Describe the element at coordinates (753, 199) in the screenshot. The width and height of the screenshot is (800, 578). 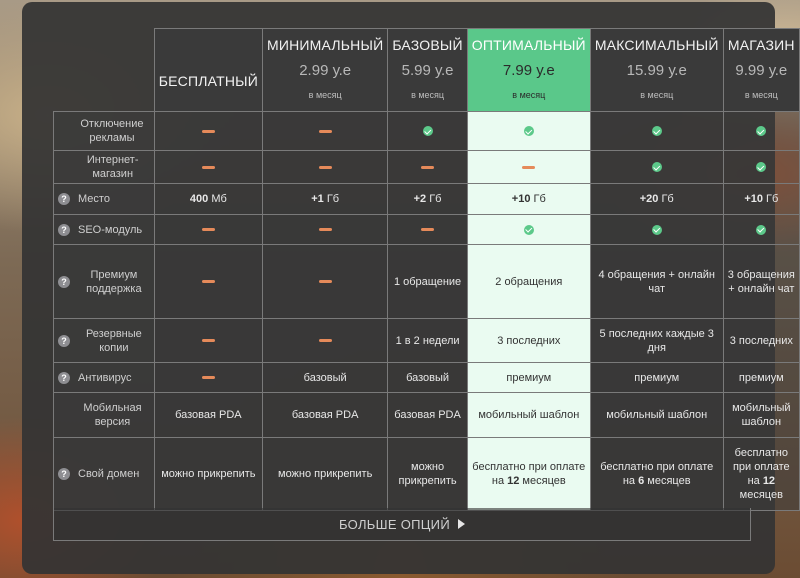
I see `cell-value-bold: +10` at that location.